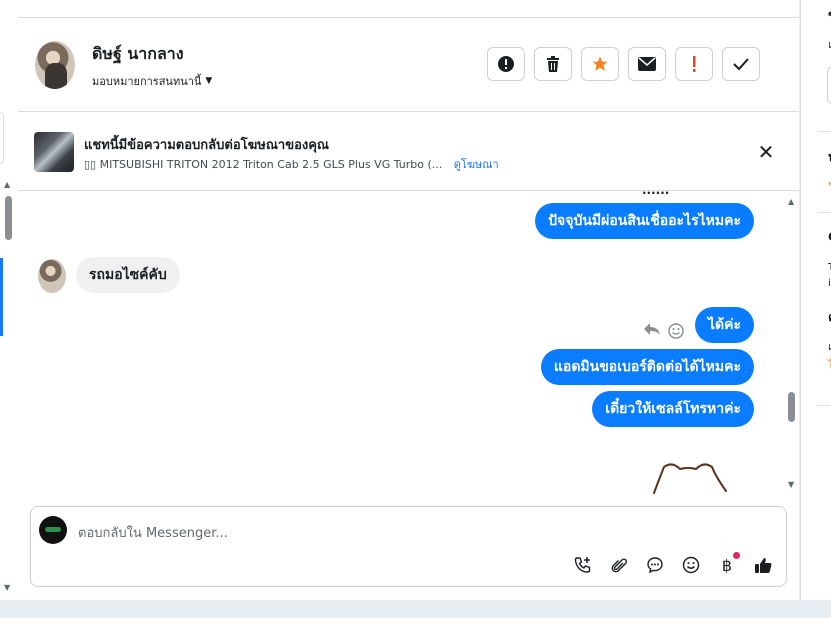 The image size is (831, 618). I want to click on contact-avatar-small, so click(52, 276).